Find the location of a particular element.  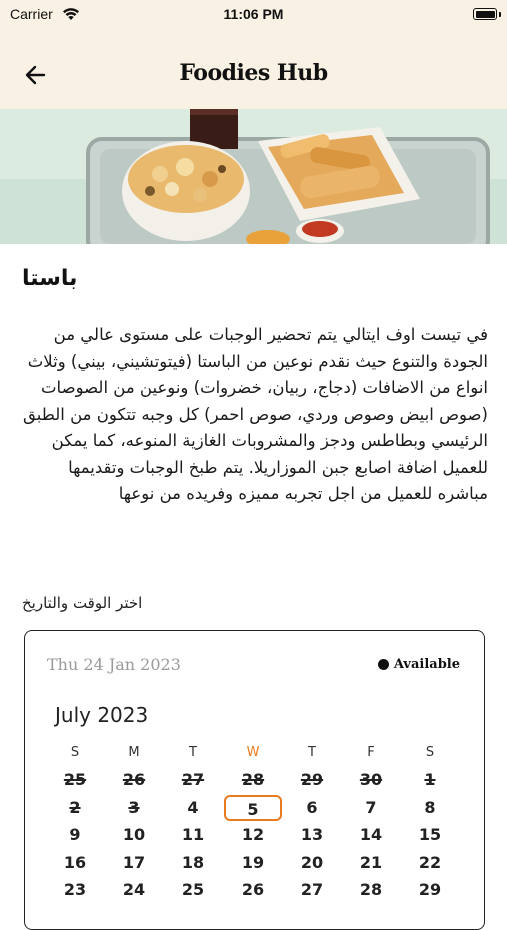

status-time: 11:06 PM is located at coordinates (253, 14).